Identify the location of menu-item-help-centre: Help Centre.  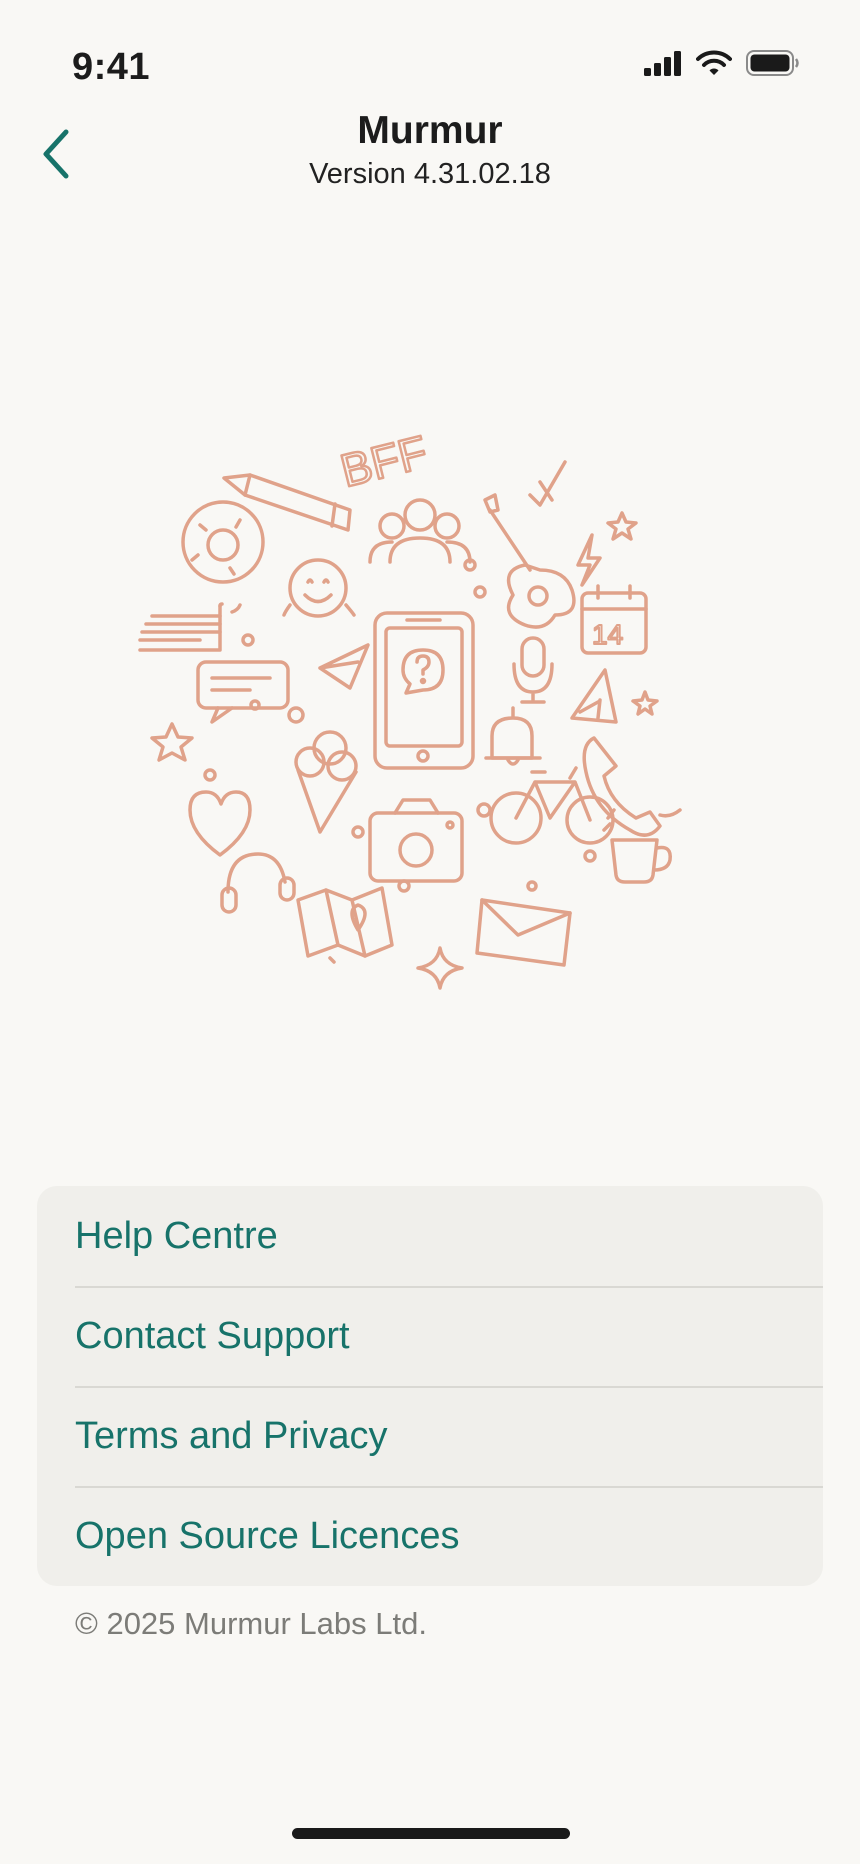
(430, 1236).